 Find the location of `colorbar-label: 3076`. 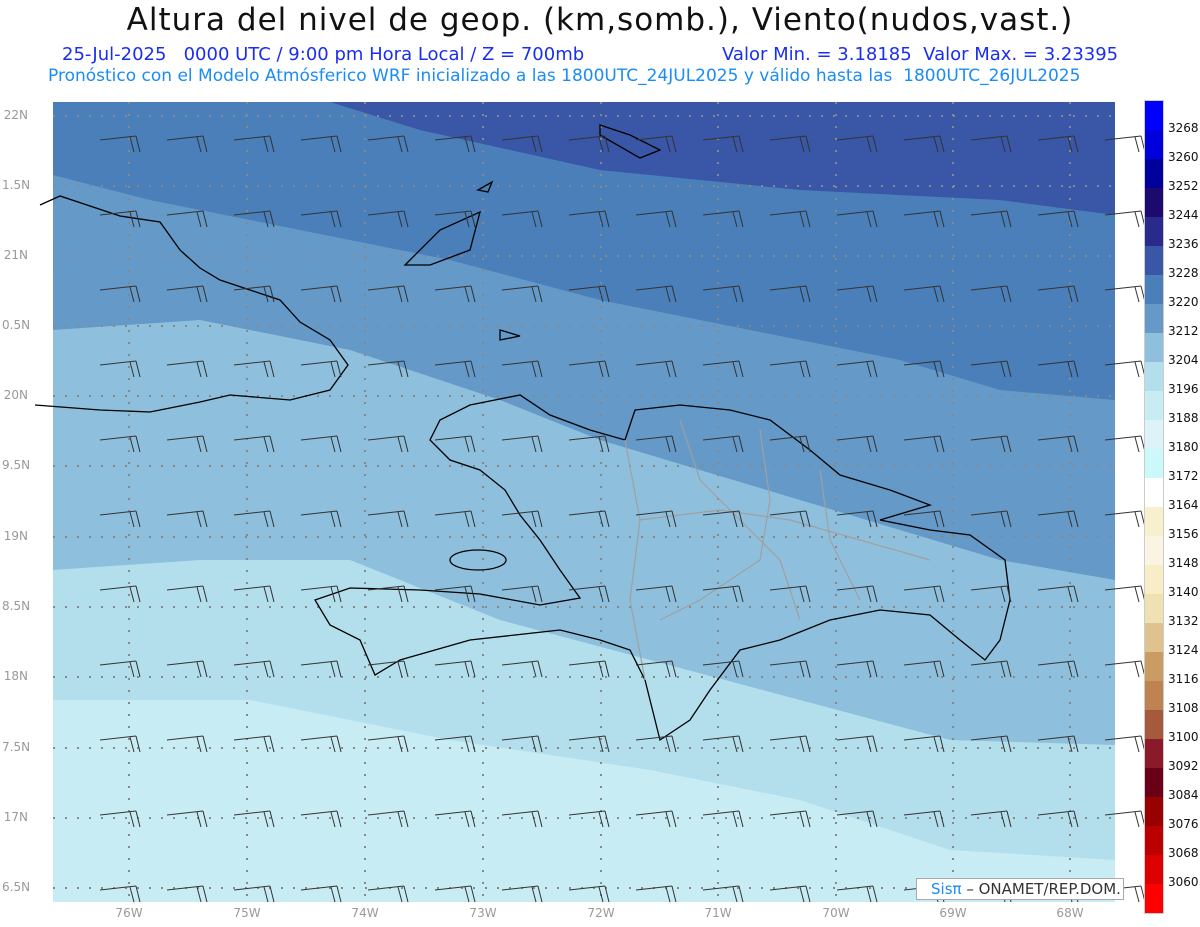

colorbar-label: 3076 is located at coordinates (1183, 824).